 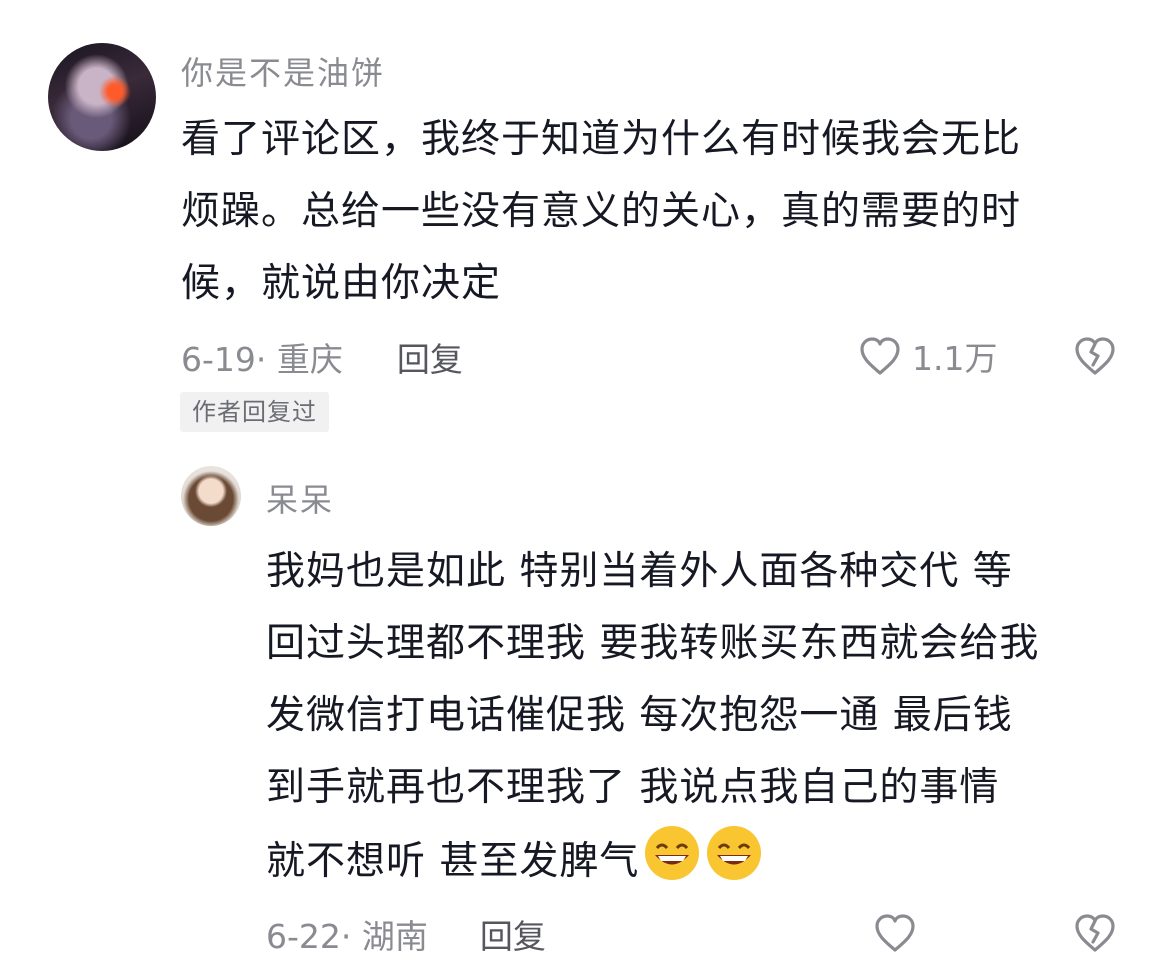 What do you see at coordinates (347, 936) in the screenshot?
I see `reply-date-location: 6-22· 湖南` at bounding box center [347, 936].